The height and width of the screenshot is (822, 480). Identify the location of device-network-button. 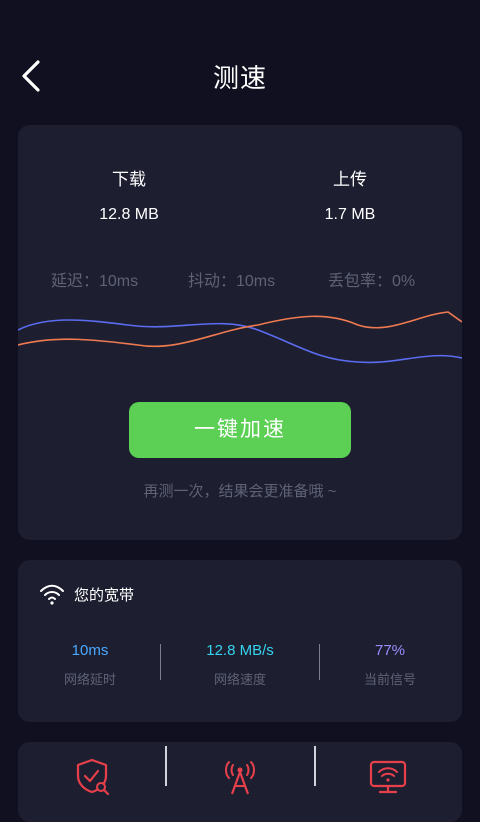
(388, 776).